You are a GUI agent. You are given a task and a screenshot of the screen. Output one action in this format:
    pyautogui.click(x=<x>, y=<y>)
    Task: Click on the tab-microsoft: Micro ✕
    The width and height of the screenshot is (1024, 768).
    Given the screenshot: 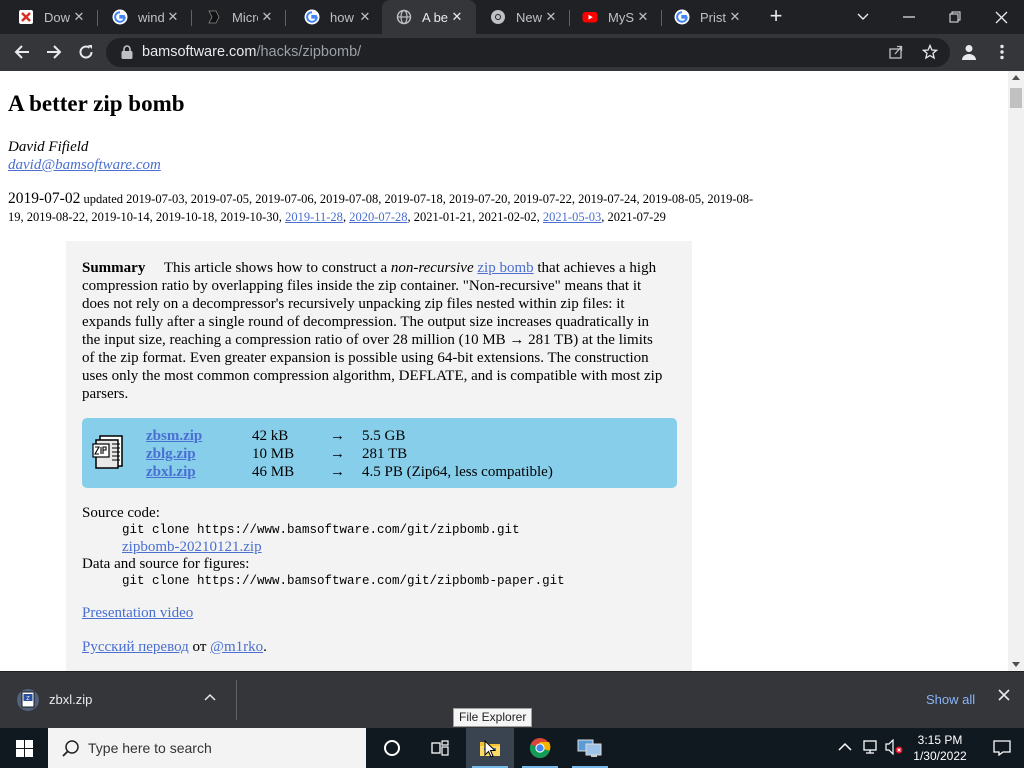 What is the action you would take?
    pyautogui.click(x=239, y=17)
    